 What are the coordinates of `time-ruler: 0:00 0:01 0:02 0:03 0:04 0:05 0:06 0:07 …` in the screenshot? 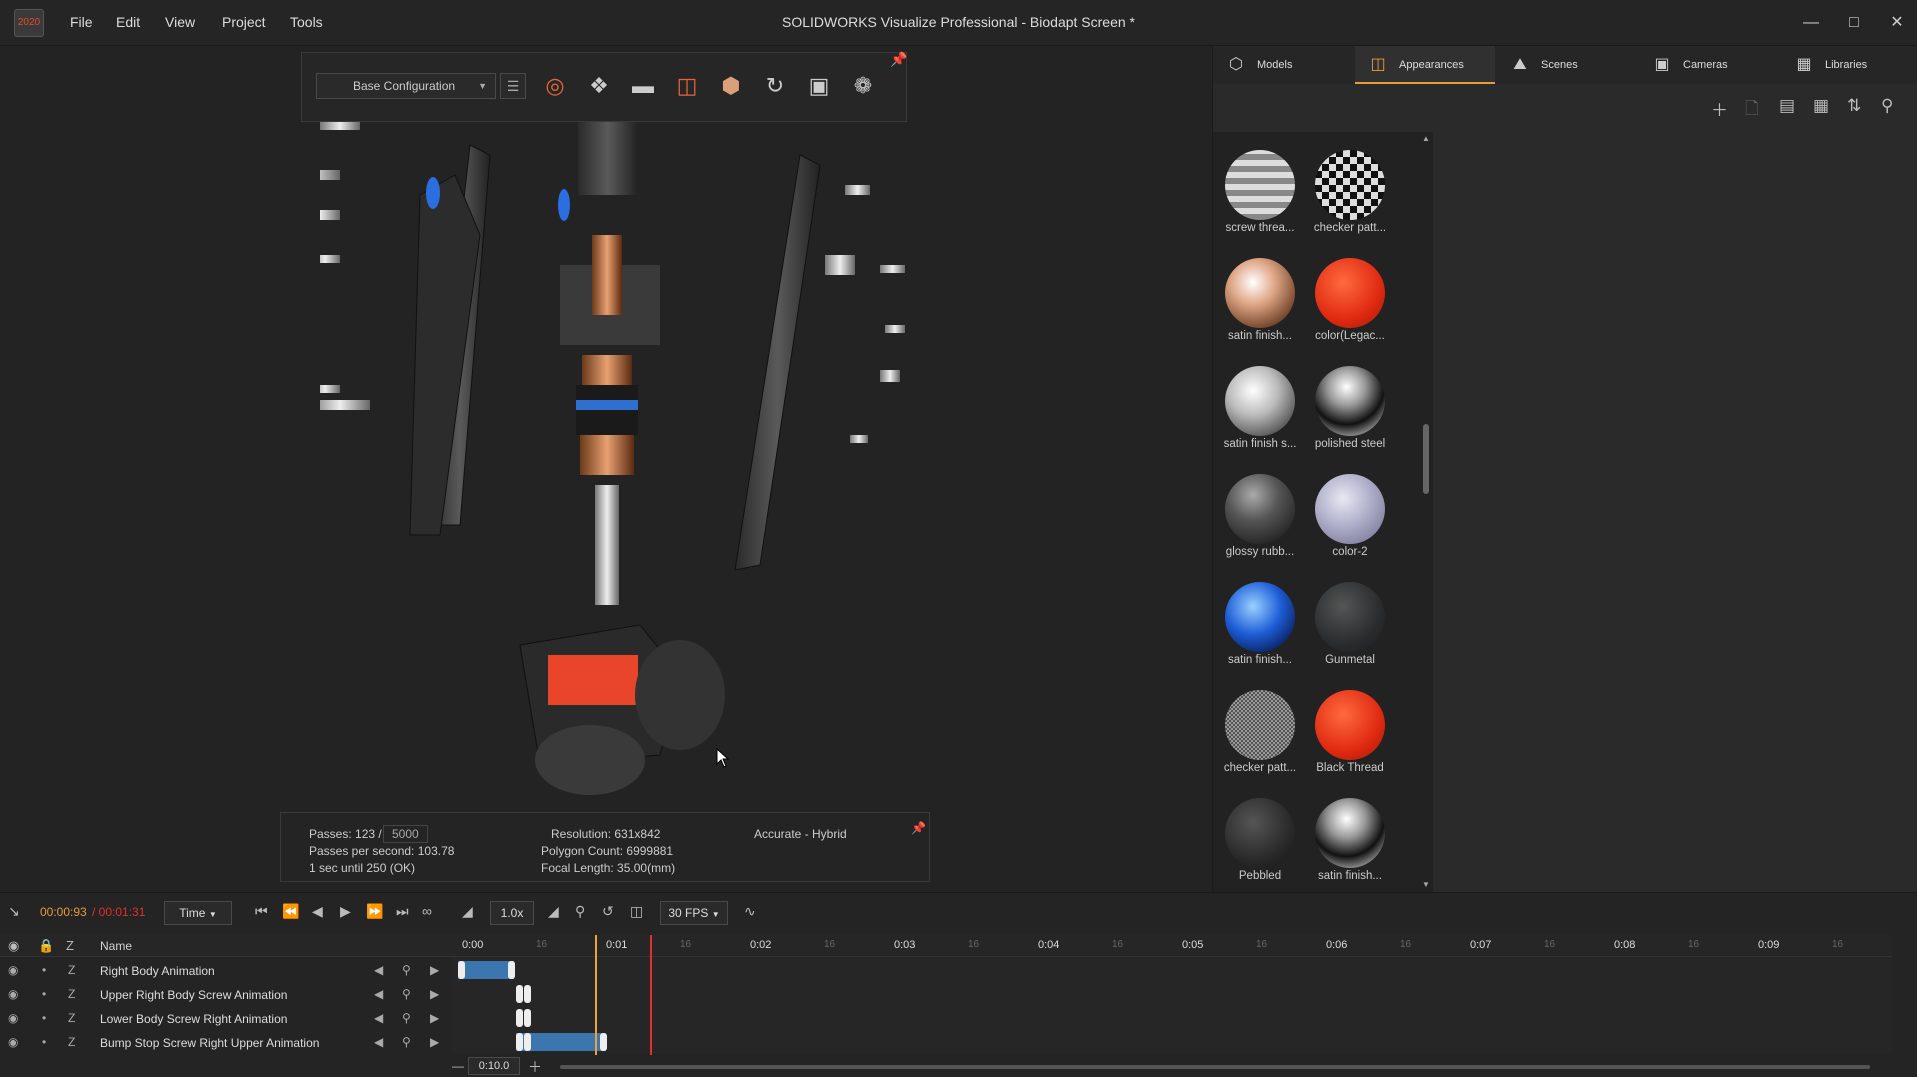 It's located at (1172, 946).